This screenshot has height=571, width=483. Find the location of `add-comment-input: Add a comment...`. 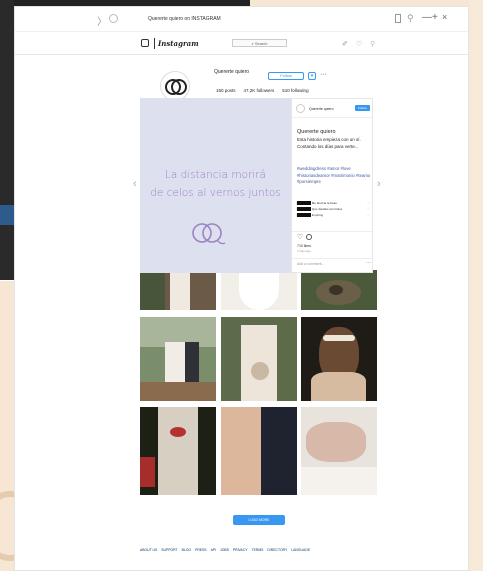

add-comment-input: Add a comment... is located at coordinates (310, 264).